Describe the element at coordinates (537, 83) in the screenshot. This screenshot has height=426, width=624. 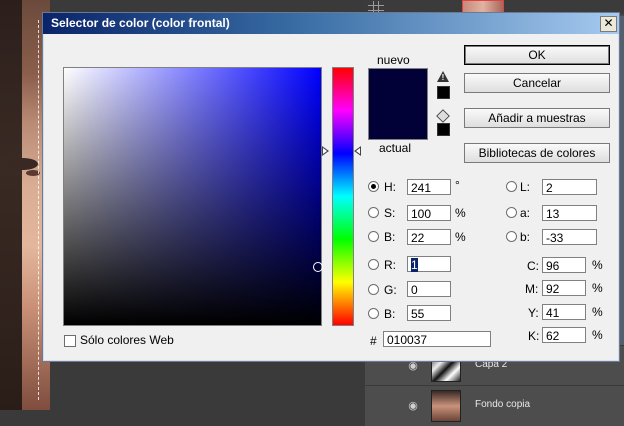
I see `cancel-button: Cancelar` at that location.